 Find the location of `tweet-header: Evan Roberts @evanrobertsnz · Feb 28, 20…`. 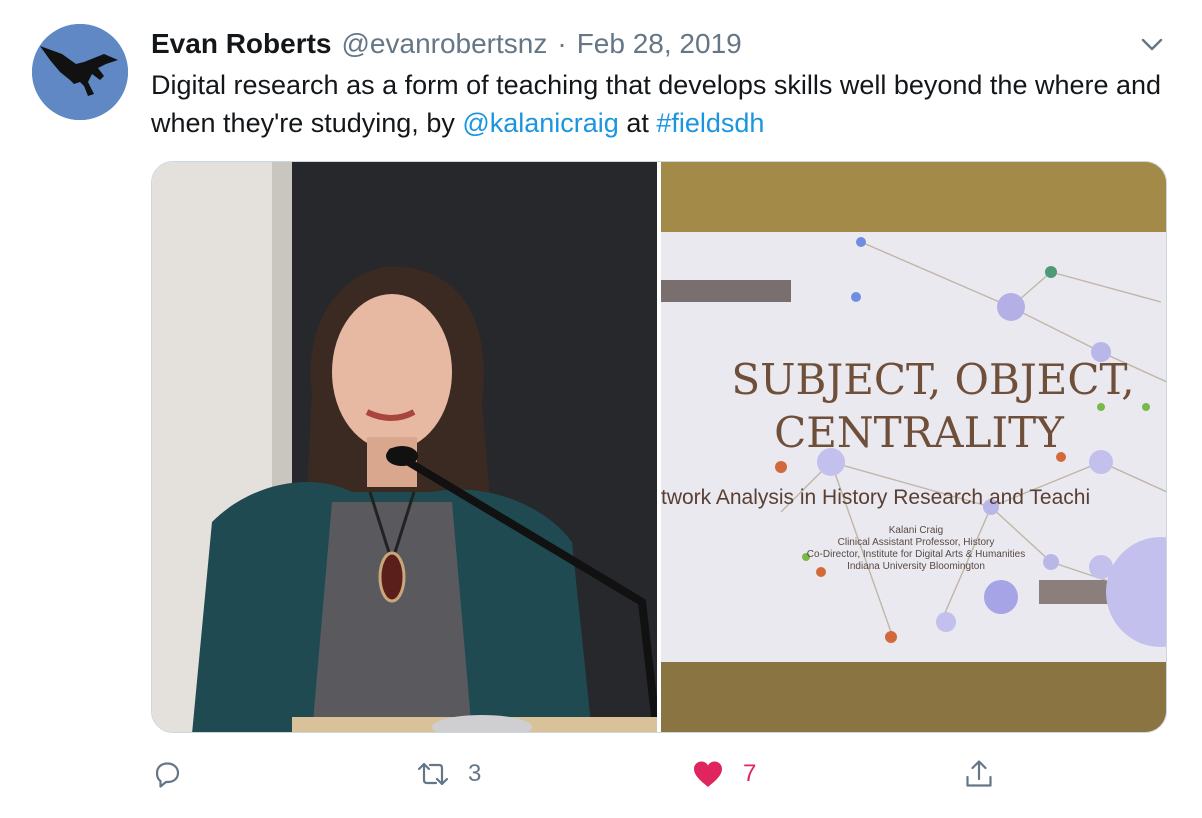

tweet-header: Evan Roberts @evanrobertsnz · Feb 28, 20… is located at coordinates (446, 44).